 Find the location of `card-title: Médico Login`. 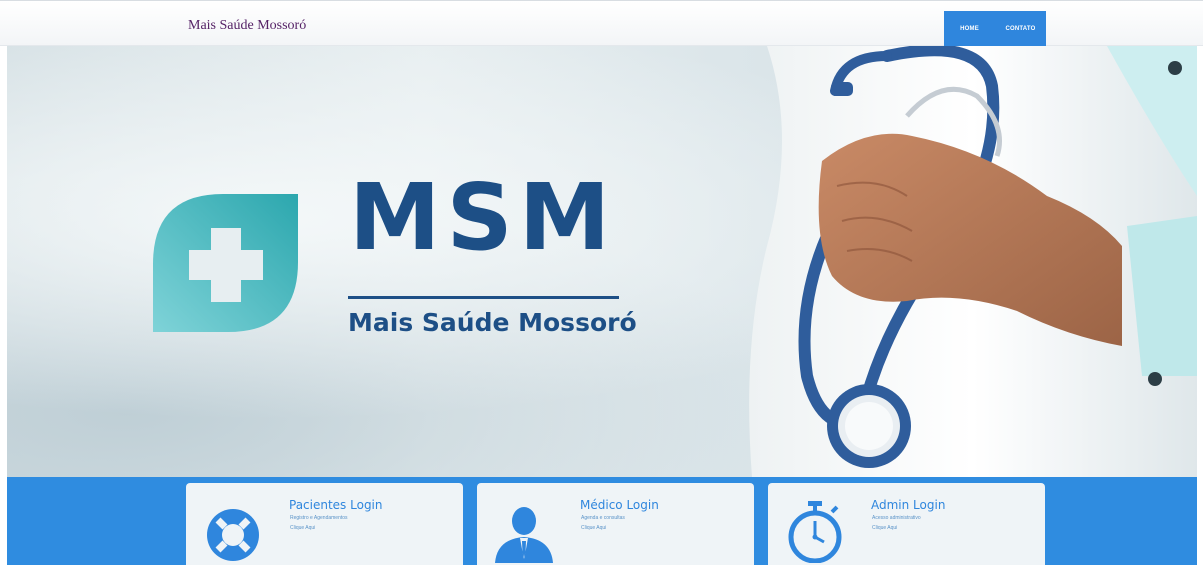

card-title: Médico Login is located at coordinates (619, 505).